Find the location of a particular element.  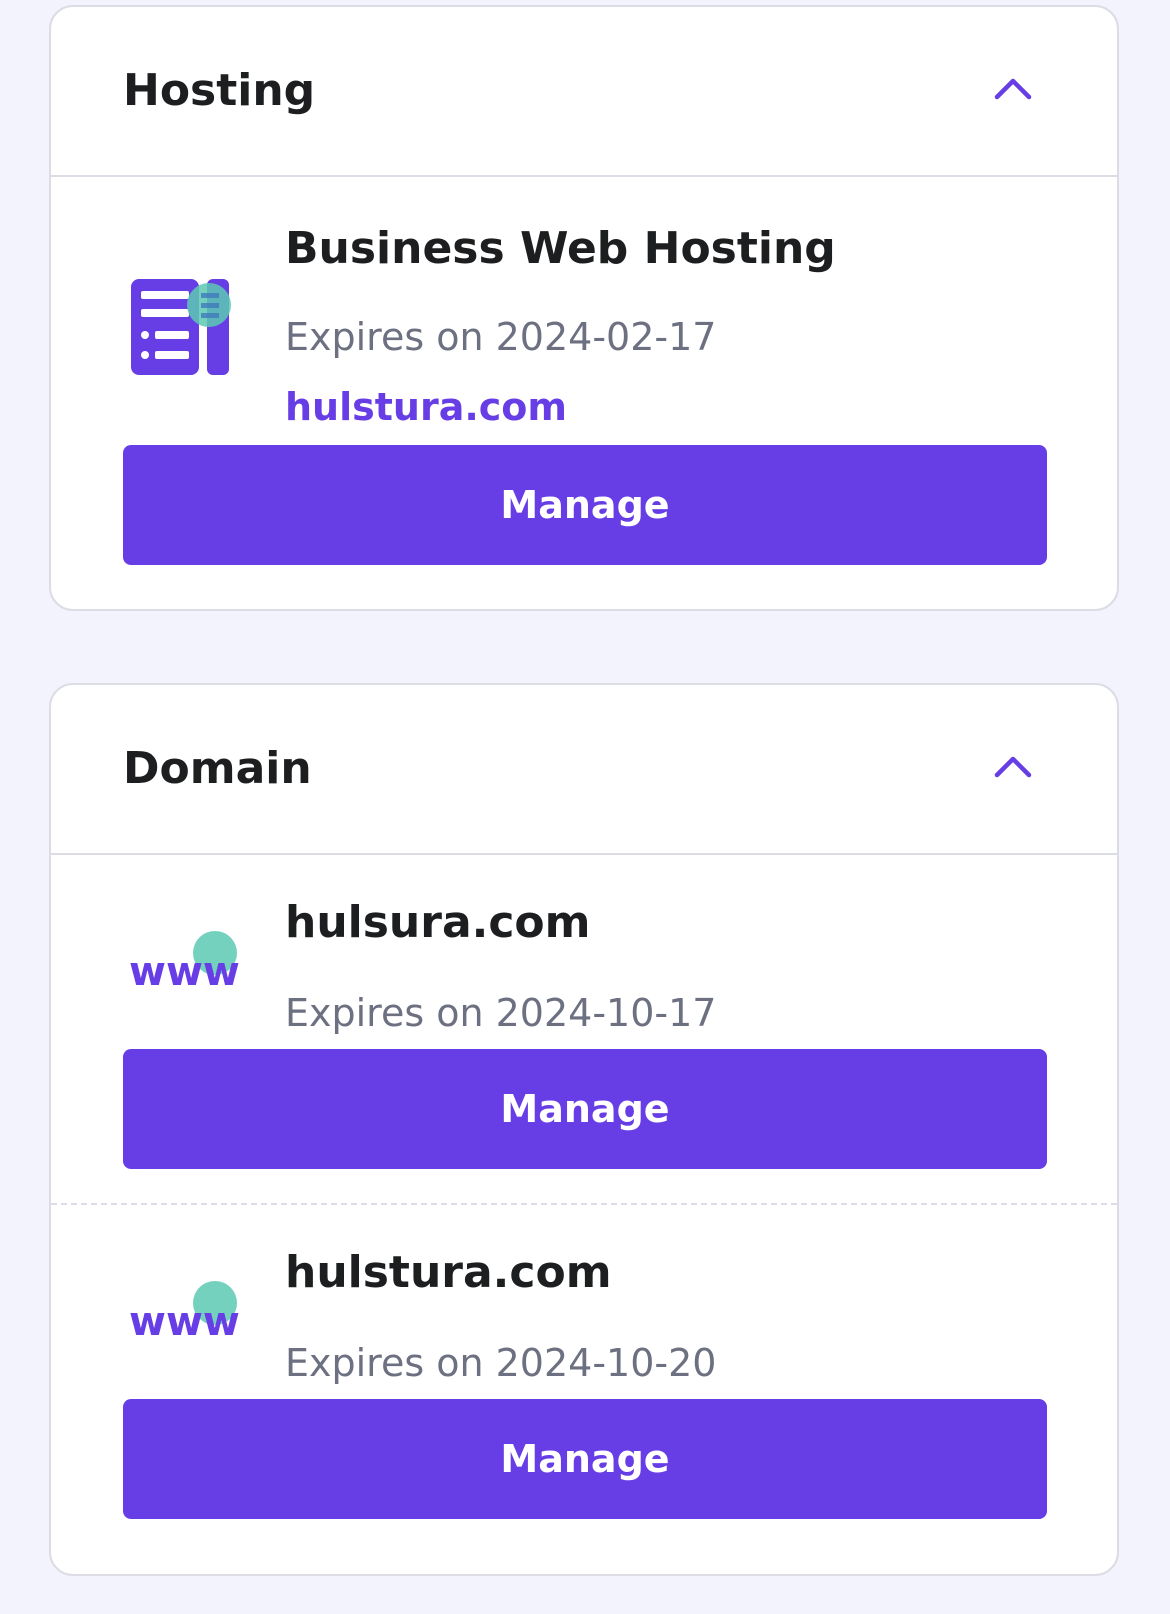

hosting-card-header: Hosting is located at coordinates (584, 92).